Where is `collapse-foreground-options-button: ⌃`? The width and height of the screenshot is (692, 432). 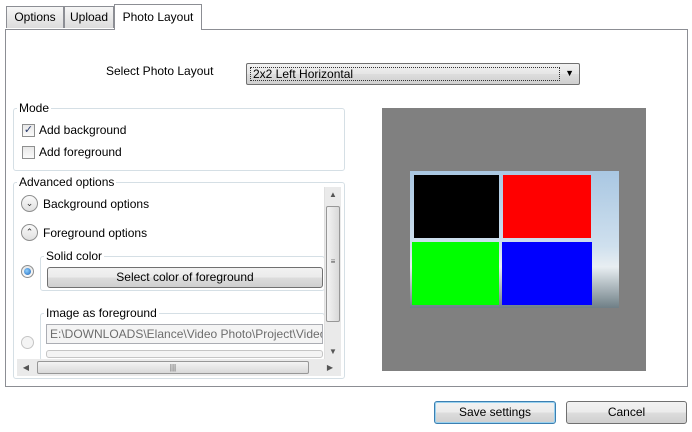 collapse-foreground-options-button: ⌃ is located at coordinates (29, 232).